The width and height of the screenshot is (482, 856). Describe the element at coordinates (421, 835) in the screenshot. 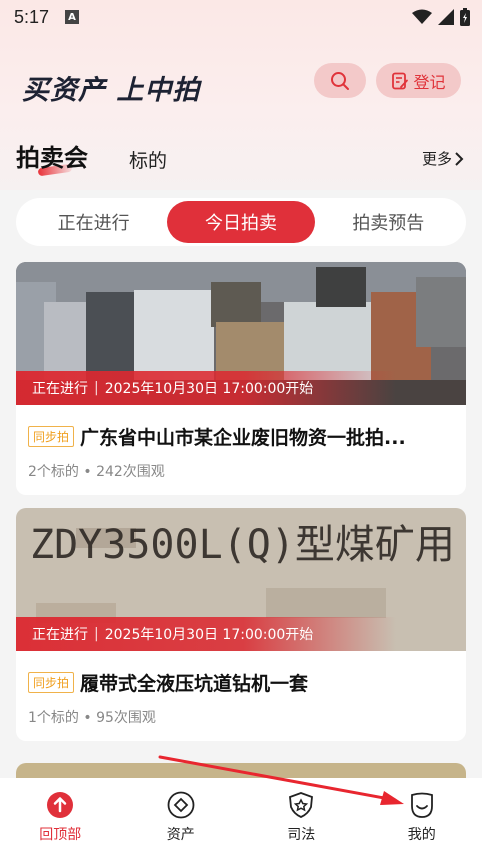

I see `nav-label: 我的` at that location.